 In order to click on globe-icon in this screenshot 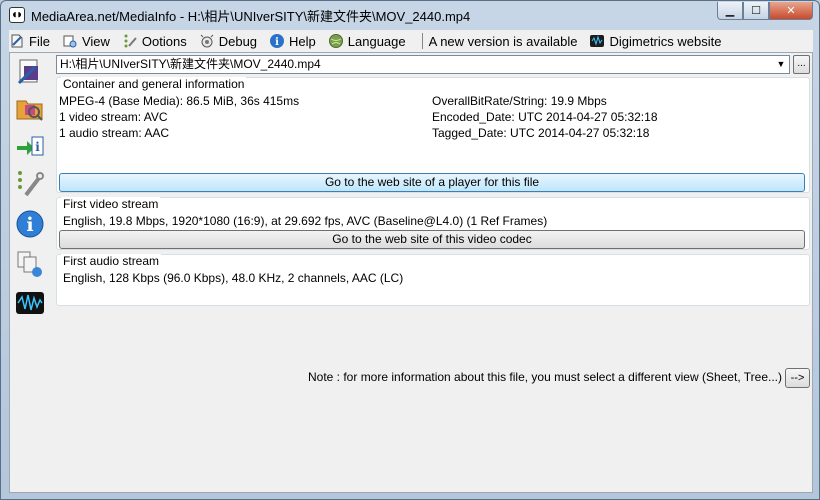, I will do `click(336, 41)`.